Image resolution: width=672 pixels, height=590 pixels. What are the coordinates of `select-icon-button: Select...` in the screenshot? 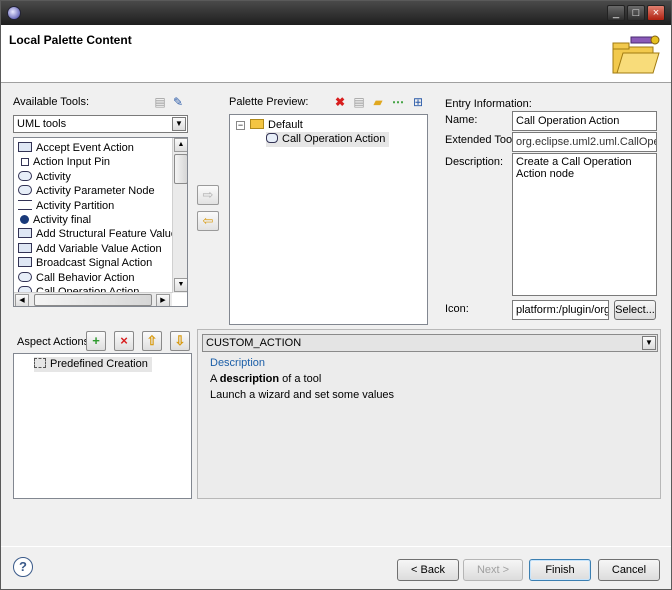 It's located at (635, 310).